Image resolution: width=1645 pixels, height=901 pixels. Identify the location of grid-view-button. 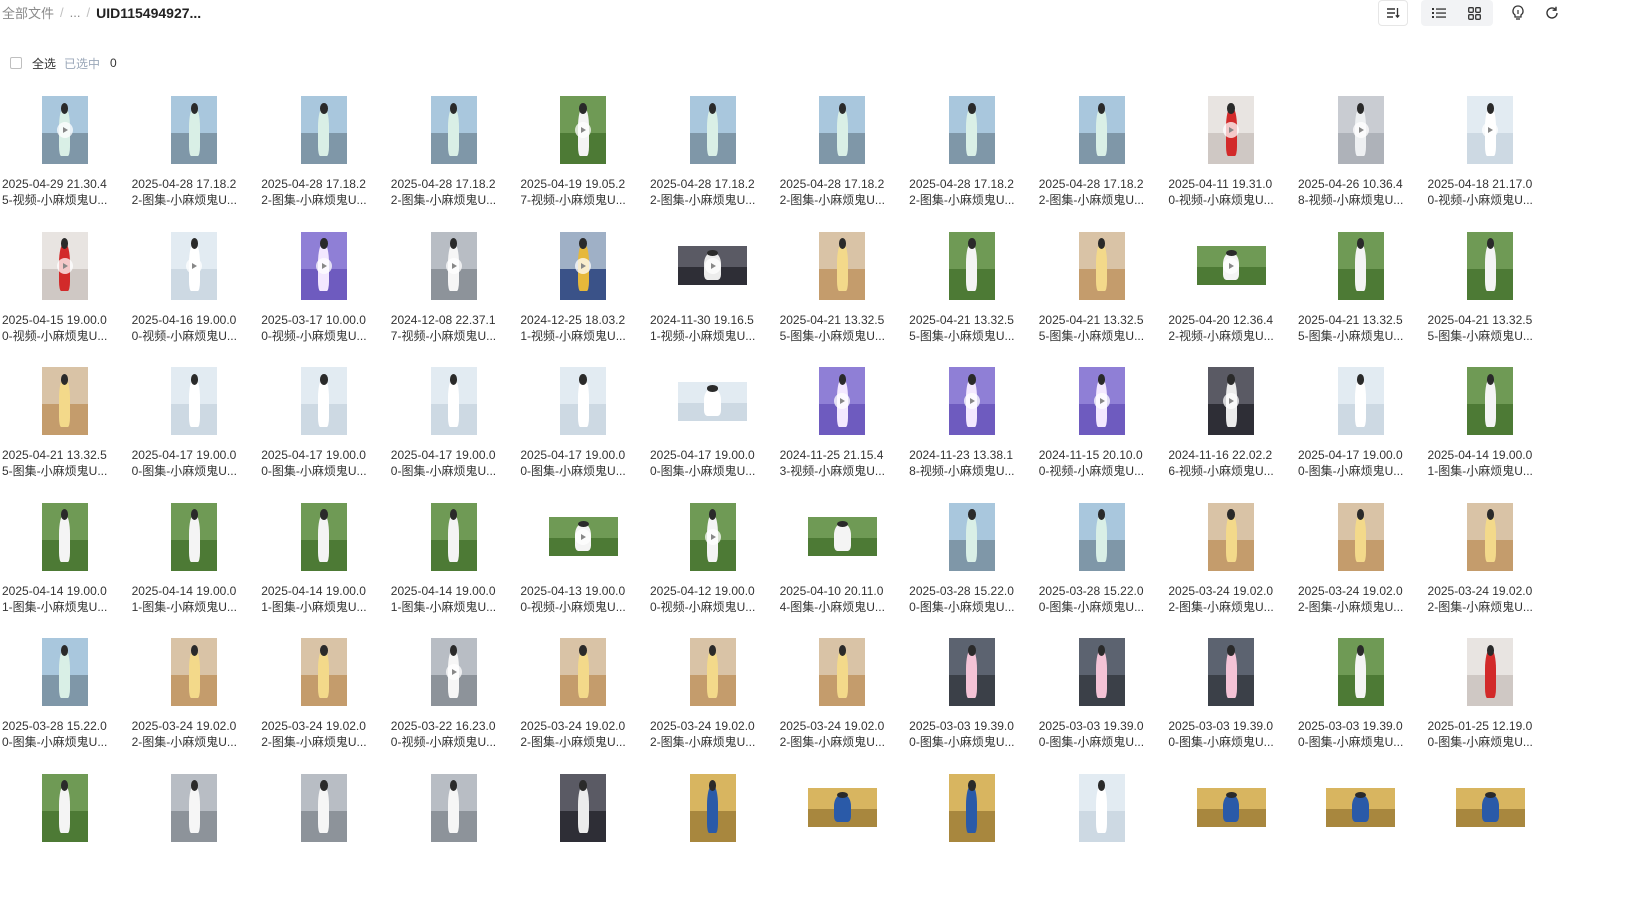
(1474, 13).